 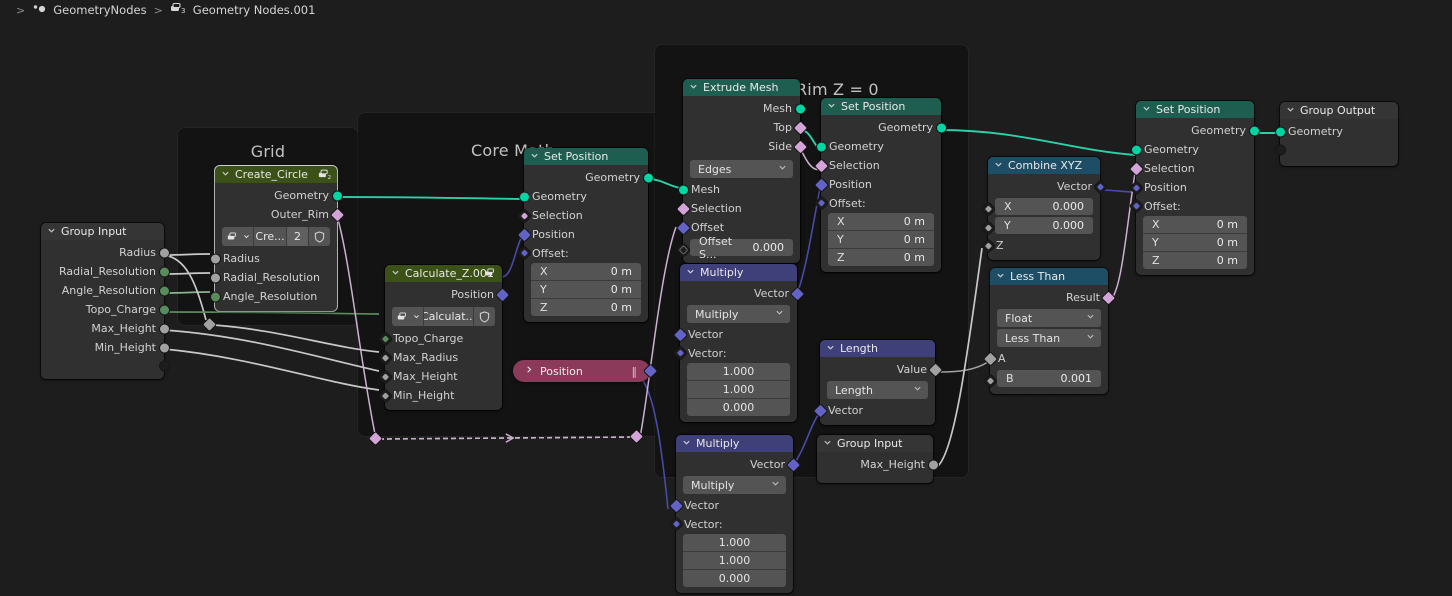 I want to click on socket-row-spr-geometry-in: Geometry, so click(x=1192, y=149).